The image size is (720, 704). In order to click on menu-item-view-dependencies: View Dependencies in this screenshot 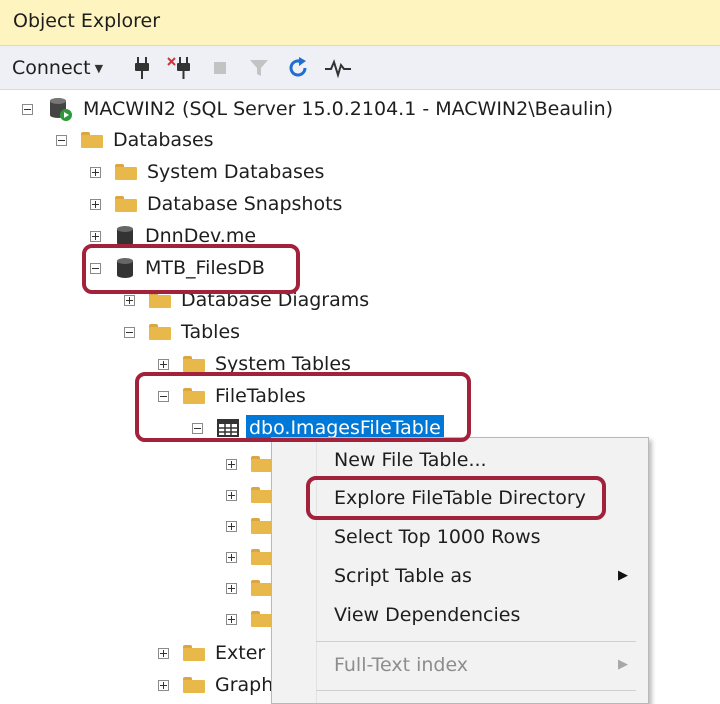, I will do `click(427, 615)`.